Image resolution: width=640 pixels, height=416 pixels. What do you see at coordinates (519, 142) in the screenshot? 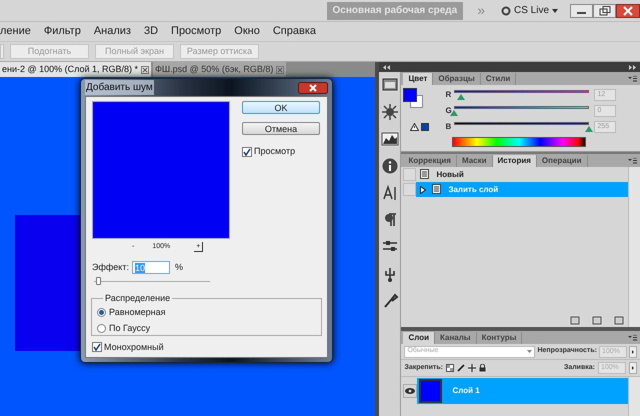
I see `color-spectrum` at bounding box center [519, 142].